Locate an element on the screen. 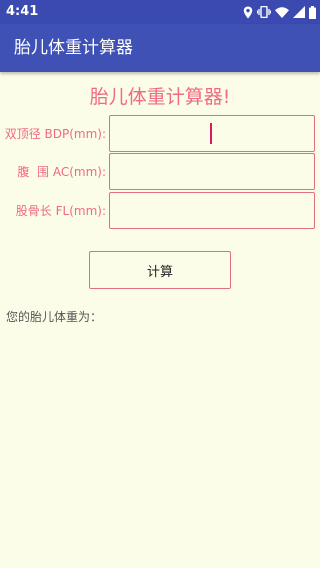 Image resolution: width=320 pixels, height=568 pixels. status-icons is located at coordinates (279, 12).